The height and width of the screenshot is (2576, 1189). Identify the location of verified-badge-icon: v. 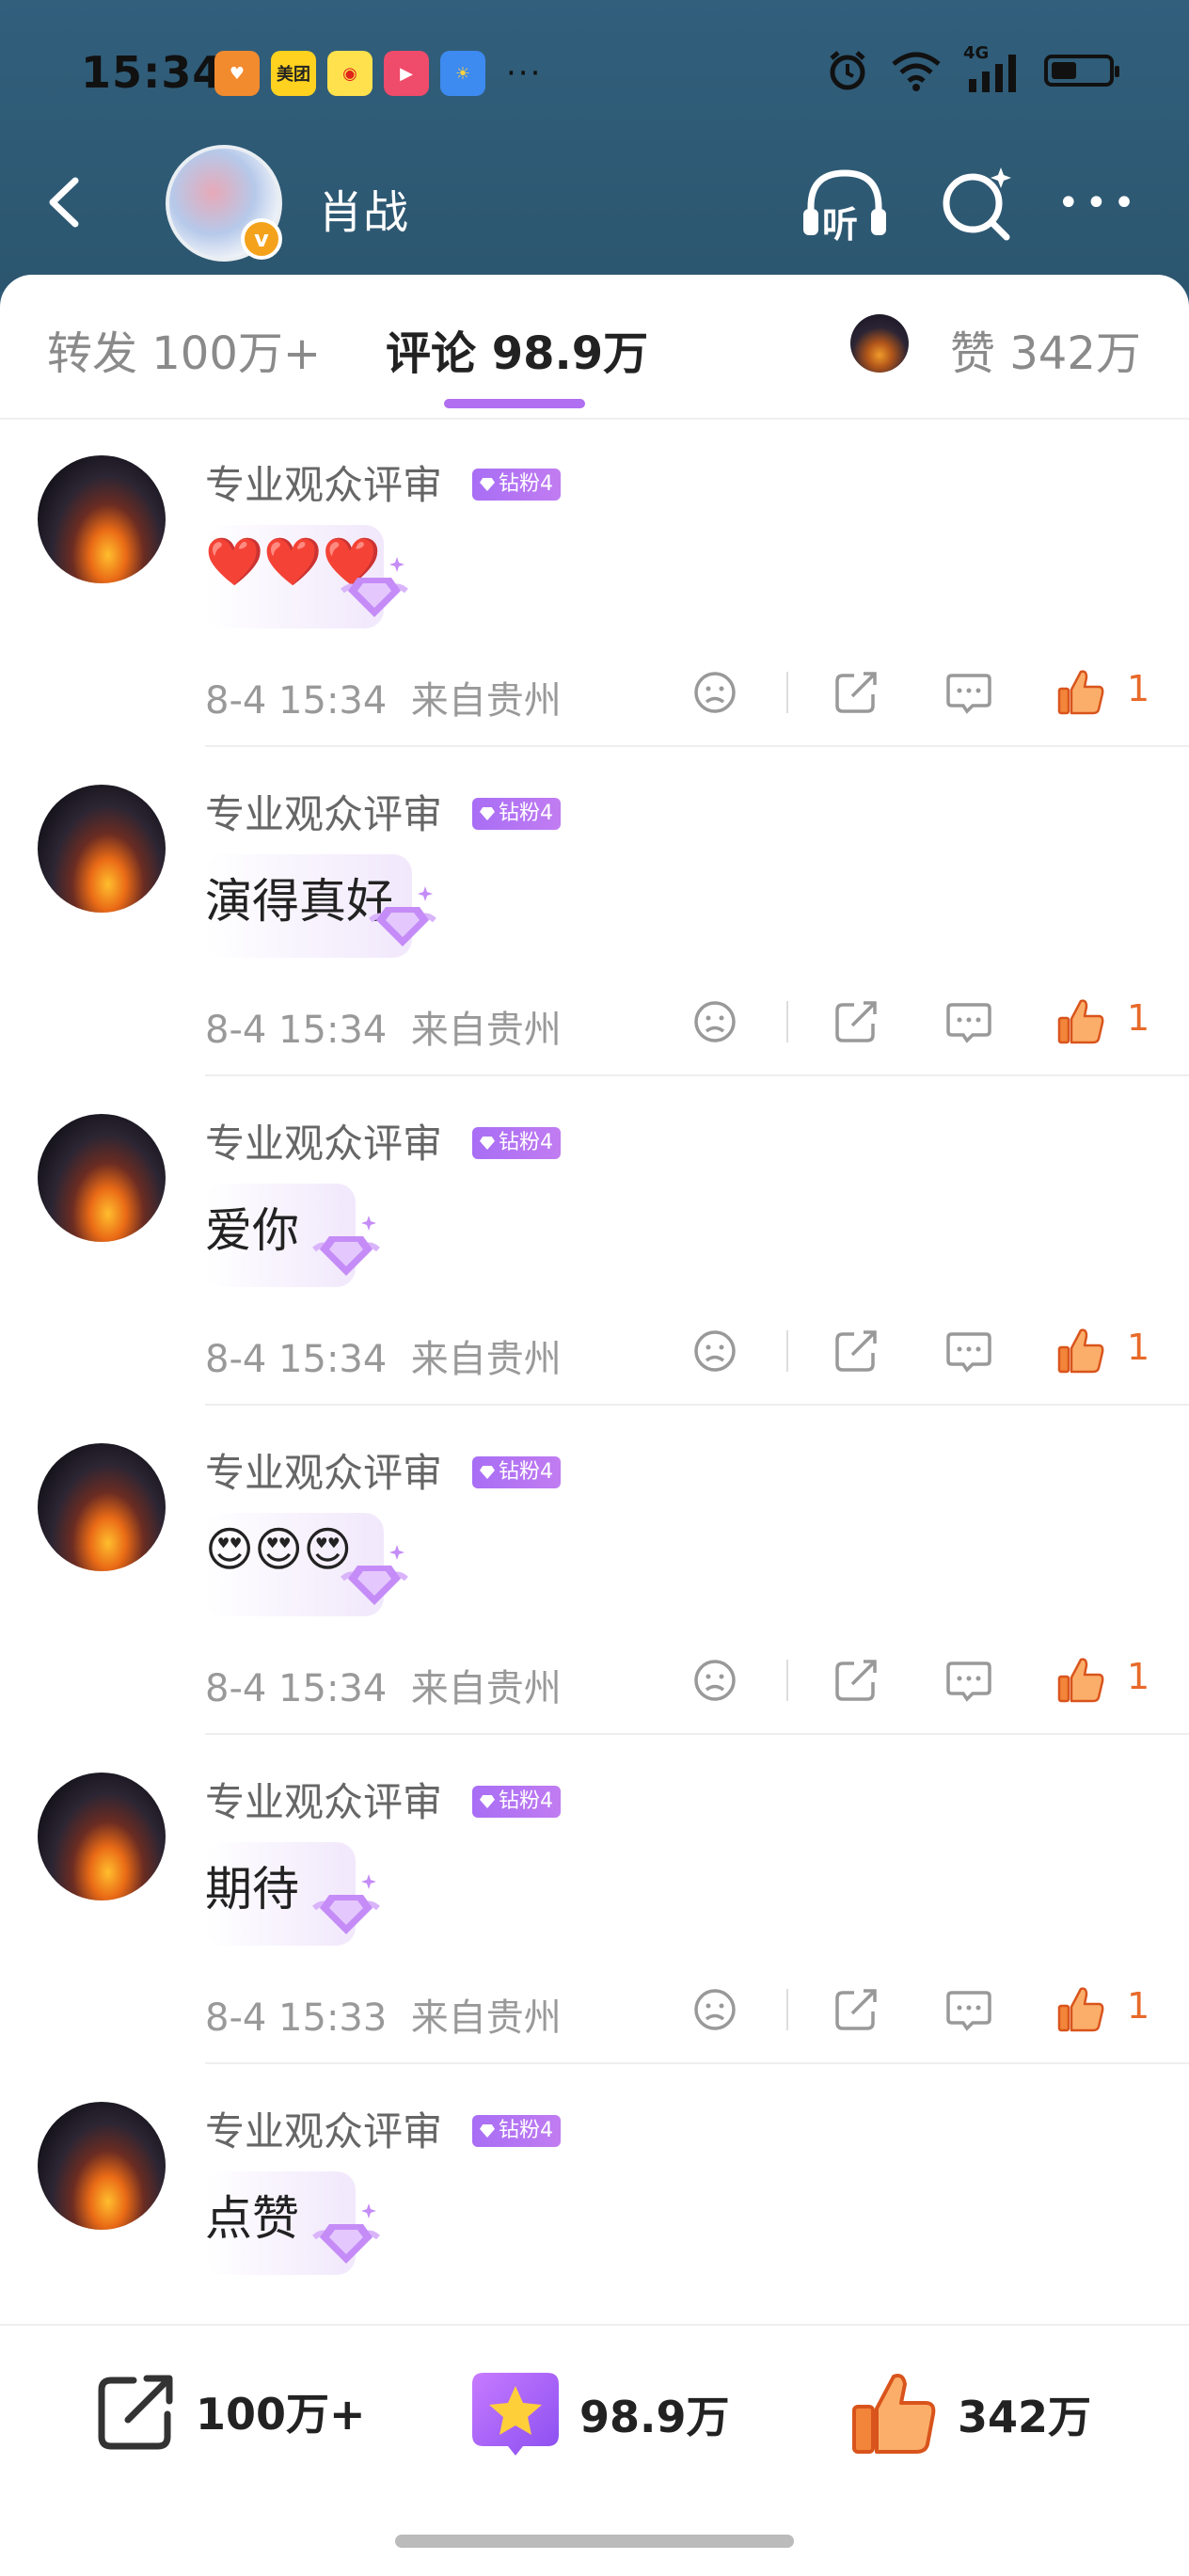
(261, 239).